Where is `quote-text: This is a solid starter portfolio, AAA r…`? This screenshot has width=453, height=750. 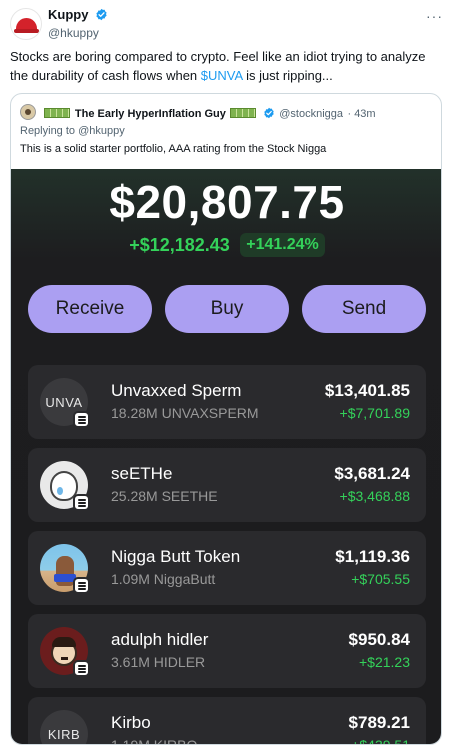 quote-text: This is a solid starter portfolio, AAA r… is located at coordinates (173, 149).